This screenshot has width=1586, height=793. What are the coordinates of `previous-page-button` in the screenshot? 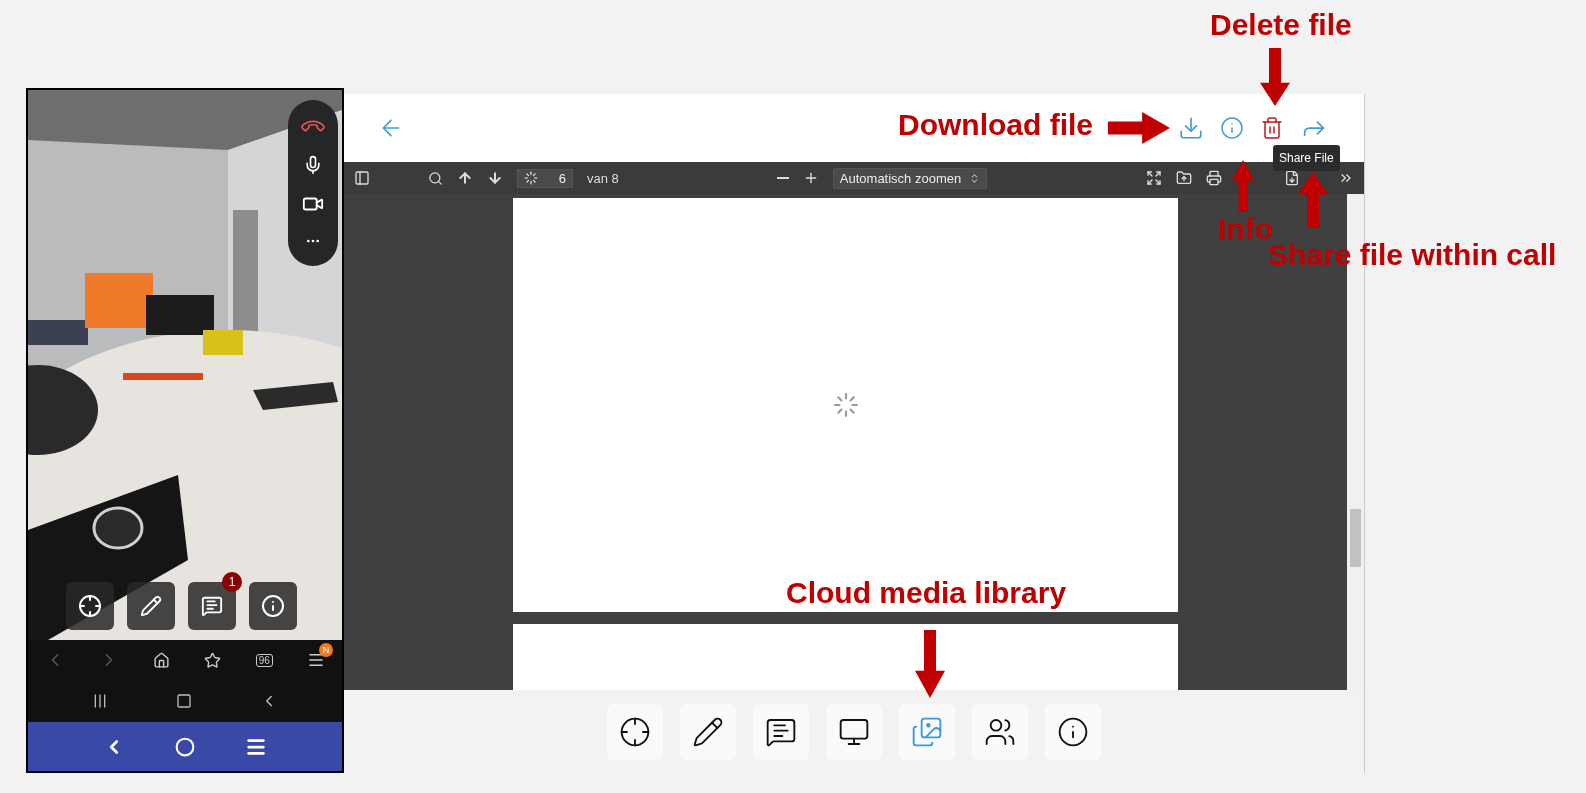 It's located at (465, 178).